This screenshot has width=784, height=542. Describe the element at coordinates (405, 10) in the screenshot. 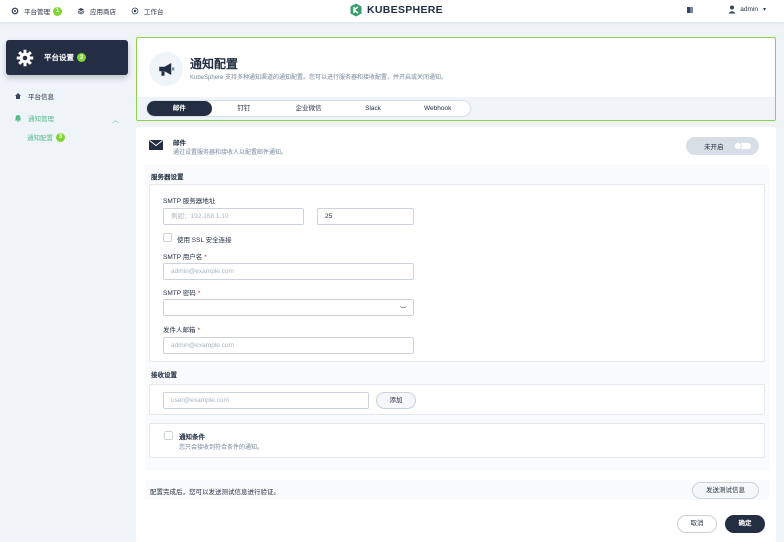

I see `logo-text: KUBESPHERE` at that location.